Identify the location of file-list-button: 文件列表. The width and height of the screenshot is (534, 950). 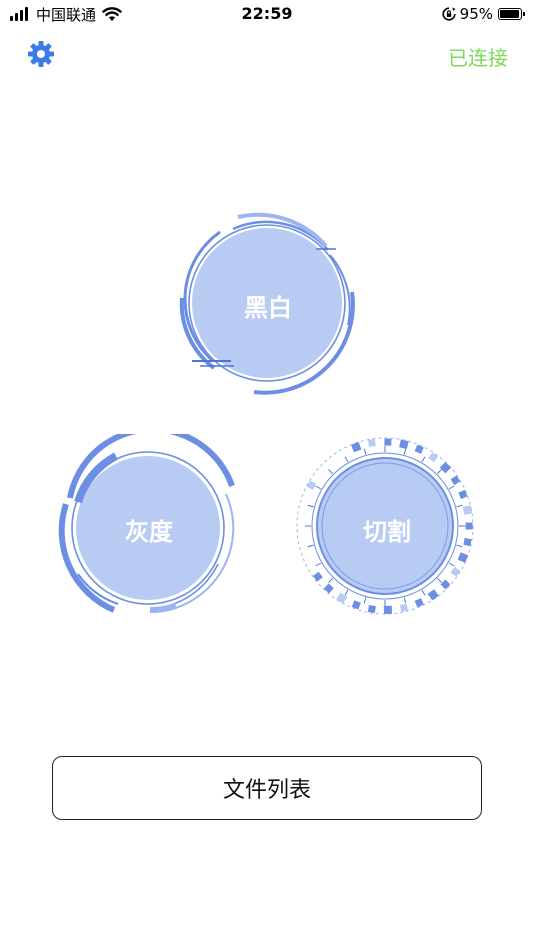
(267, 788).